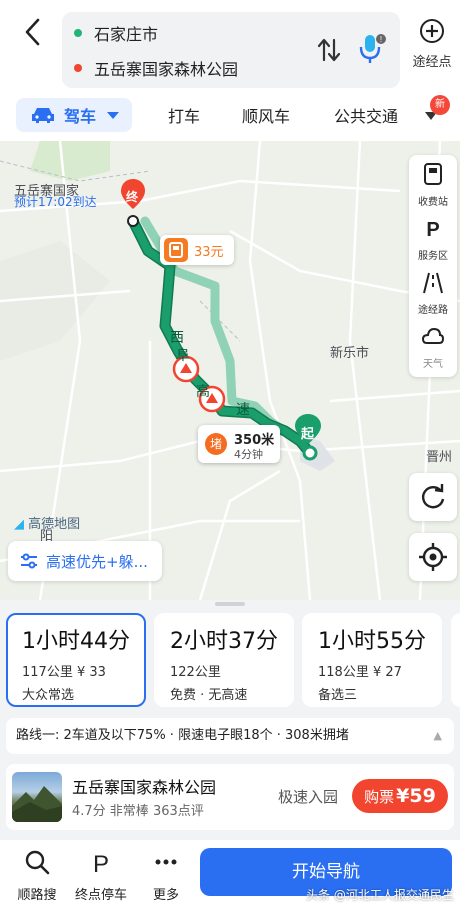 This screenshot has width=460, height=910. I want to click on tool-service-area: P 服务区, so click(433, 242).